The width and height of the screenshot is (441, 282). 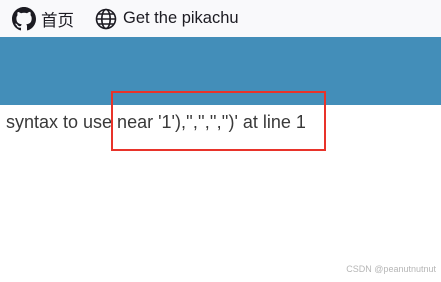 What do you see at coordinates (106, 19) in the screenshot?
I see `globe-icon` at bounding box center [106, 19].